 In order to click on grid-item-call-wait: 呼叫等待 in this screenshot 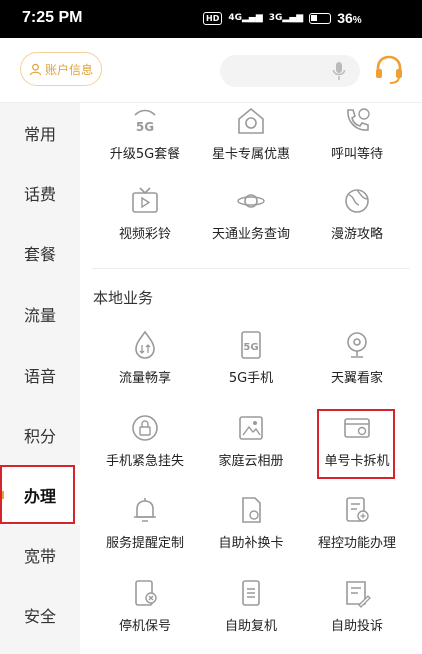, I will do `click(357, 133)`.